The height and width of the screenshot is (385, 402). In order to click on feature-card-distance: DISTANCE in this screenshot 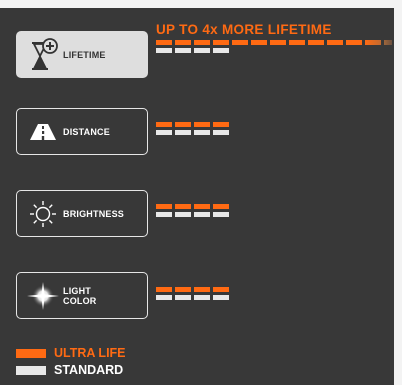, I will do `click(82, 131)`.